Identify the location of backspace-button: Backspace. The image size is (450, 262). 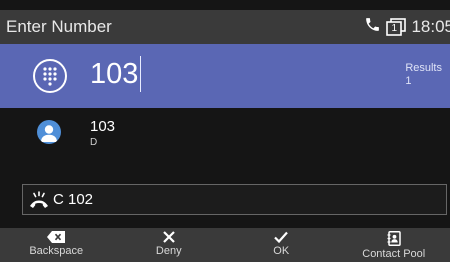
(56, 245).